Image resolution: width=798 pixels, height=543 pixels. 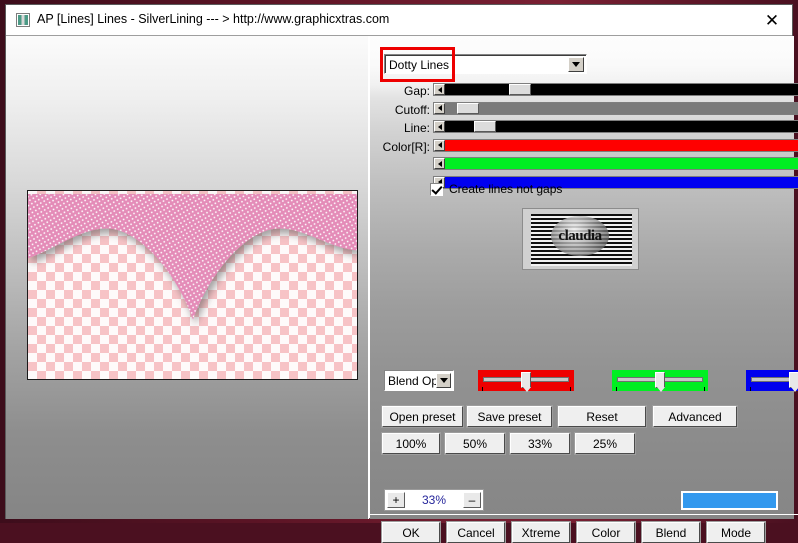 I want to click on button-cancel: Cancel, so click(x=476, y=532).